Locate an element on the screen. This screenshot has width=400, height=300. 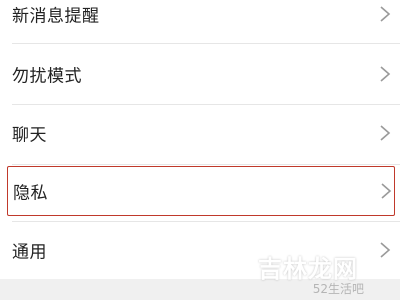
settings-item-label: 聊天 is located at coordinates (29, 135).